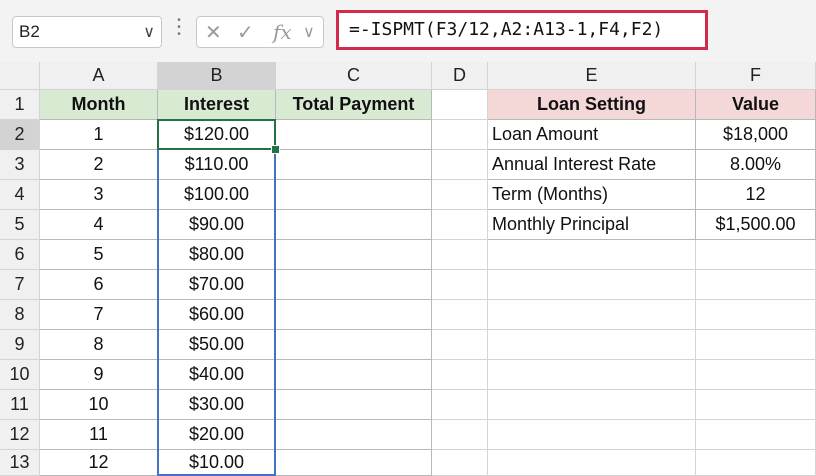 The width and height of the screenshot is (816, 476). Describe the element at coordinates (592, 405) in the screenshot. I see `cell-E11` at that location.